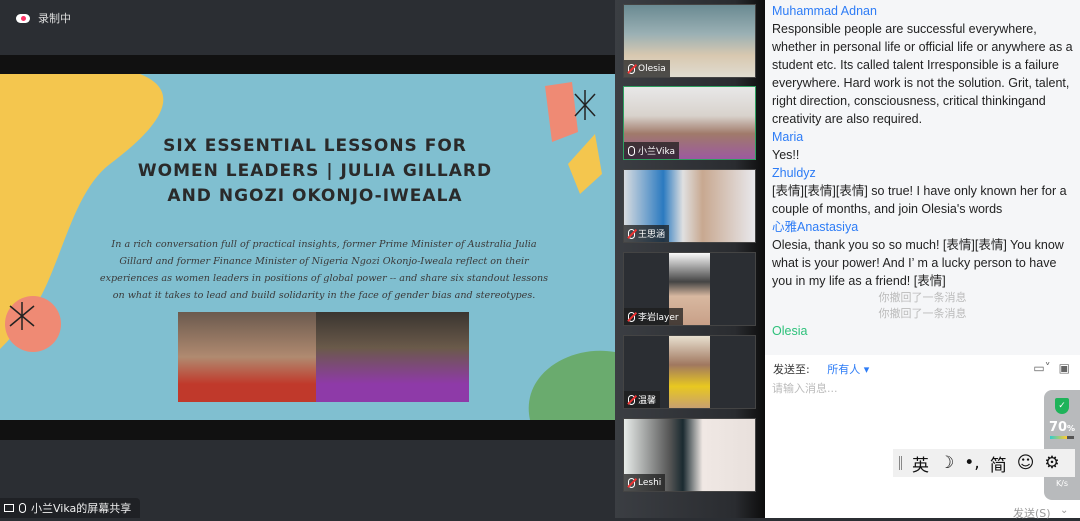  What do you see at coordinates (794, 173) in the screenshot?
I see `chat-sender: Zhuldyz` at bounding box center [794, 173].